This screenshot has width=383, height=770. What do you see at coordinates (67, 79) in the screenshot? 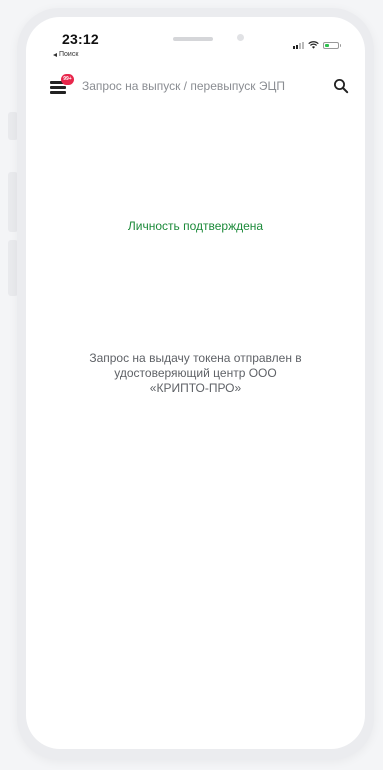
I see `notification-badge: 99+` at bounding box center [67, 79].